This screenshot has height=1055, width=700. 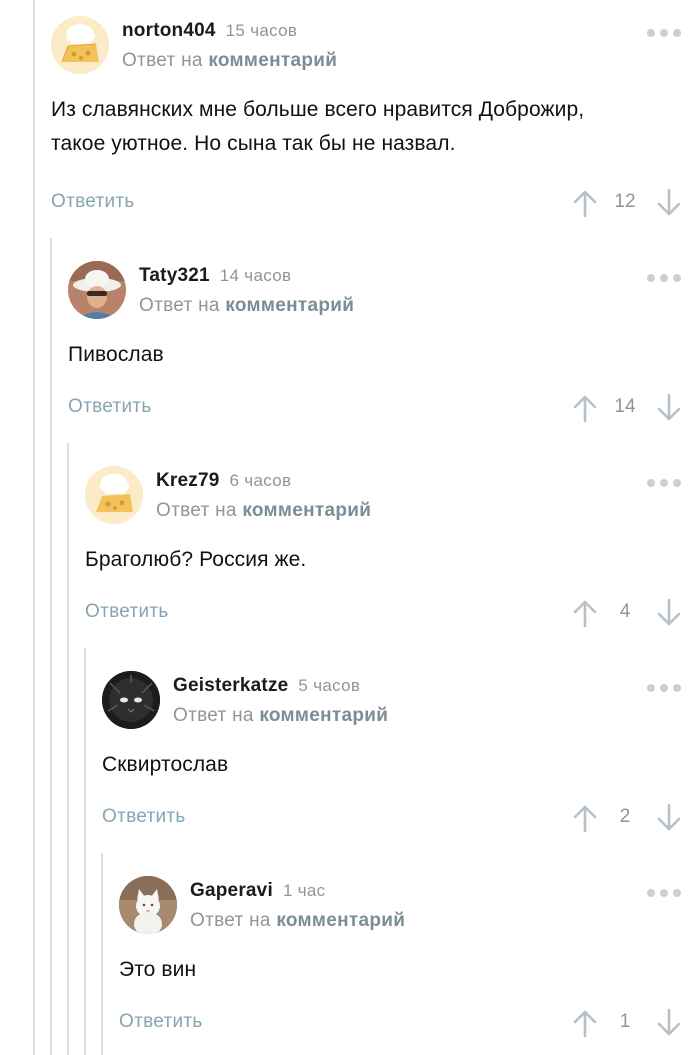 I want to click on vote-count: 4, so click(x=625, y=611).